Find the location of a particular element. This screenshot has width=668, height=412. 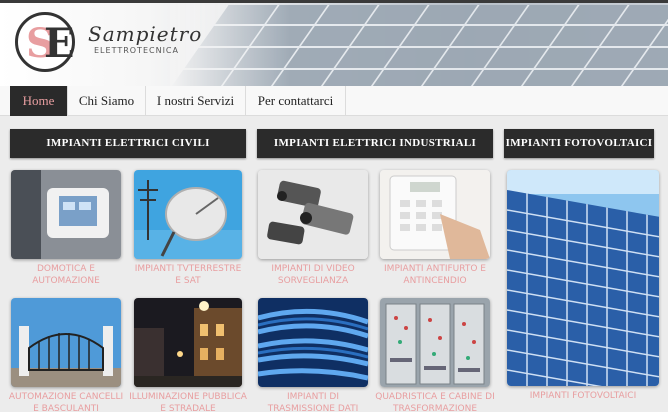

tile-illuminazione-caption: ILLUMINAZIONE PUBBLICA E STRADALE is located at coordinates (188, 401).